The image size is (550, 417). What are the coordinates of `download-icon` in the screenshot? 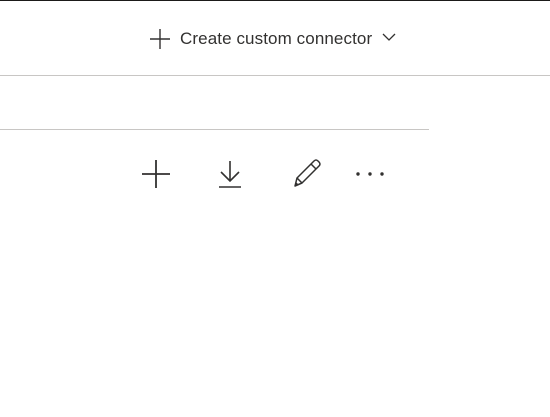 It's located at (230, 174).